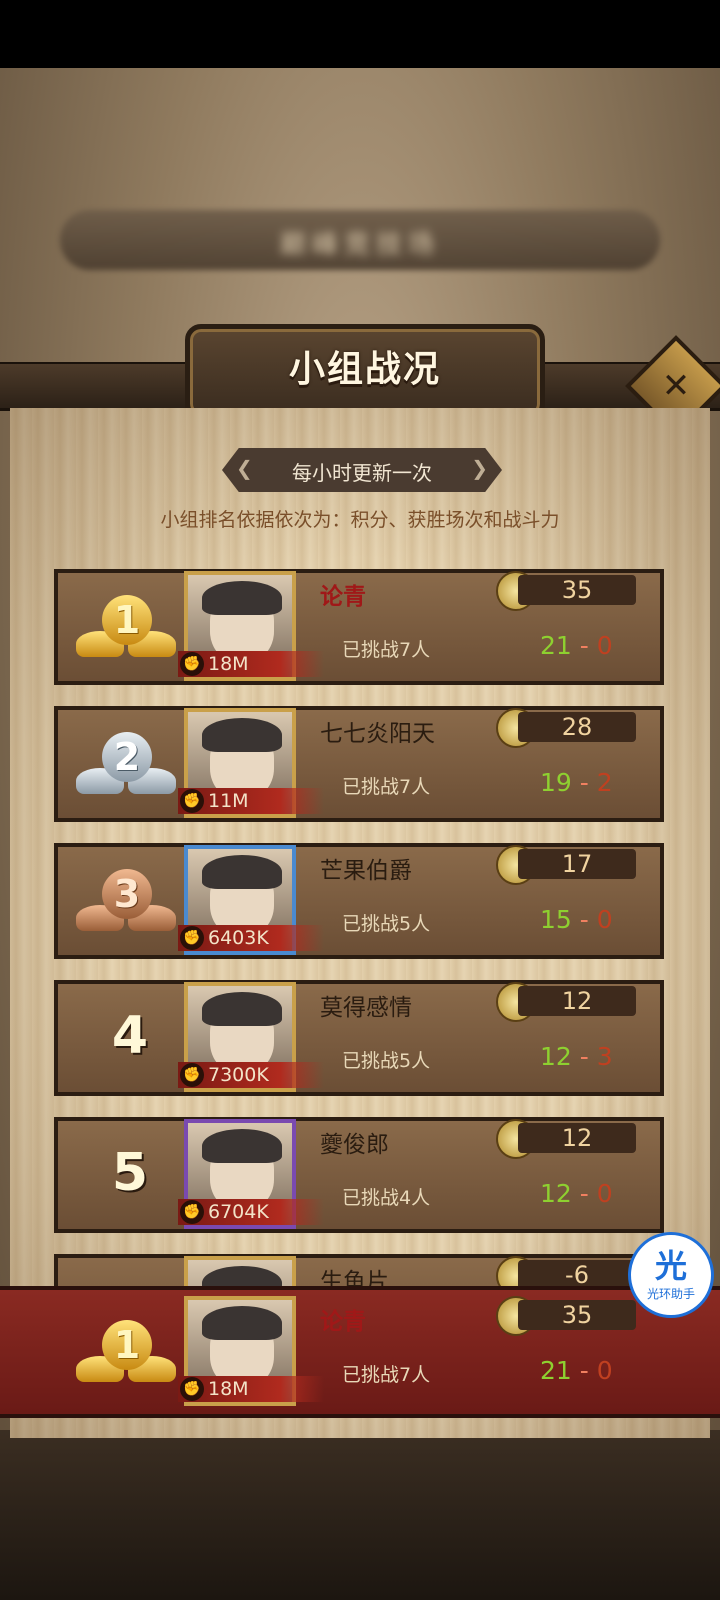  I want to click on power-value: 11M, so click(228, 801).